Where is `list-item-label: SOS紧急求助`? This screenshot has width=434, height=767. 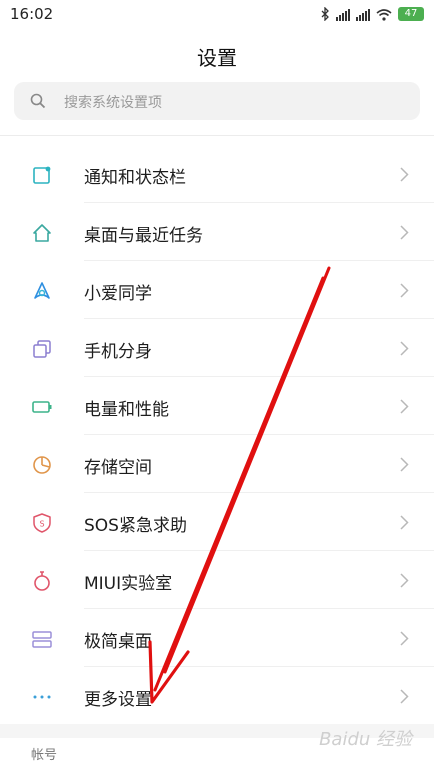 list-item-label: SOS紧急求助 is located at coordinates (135, 526).